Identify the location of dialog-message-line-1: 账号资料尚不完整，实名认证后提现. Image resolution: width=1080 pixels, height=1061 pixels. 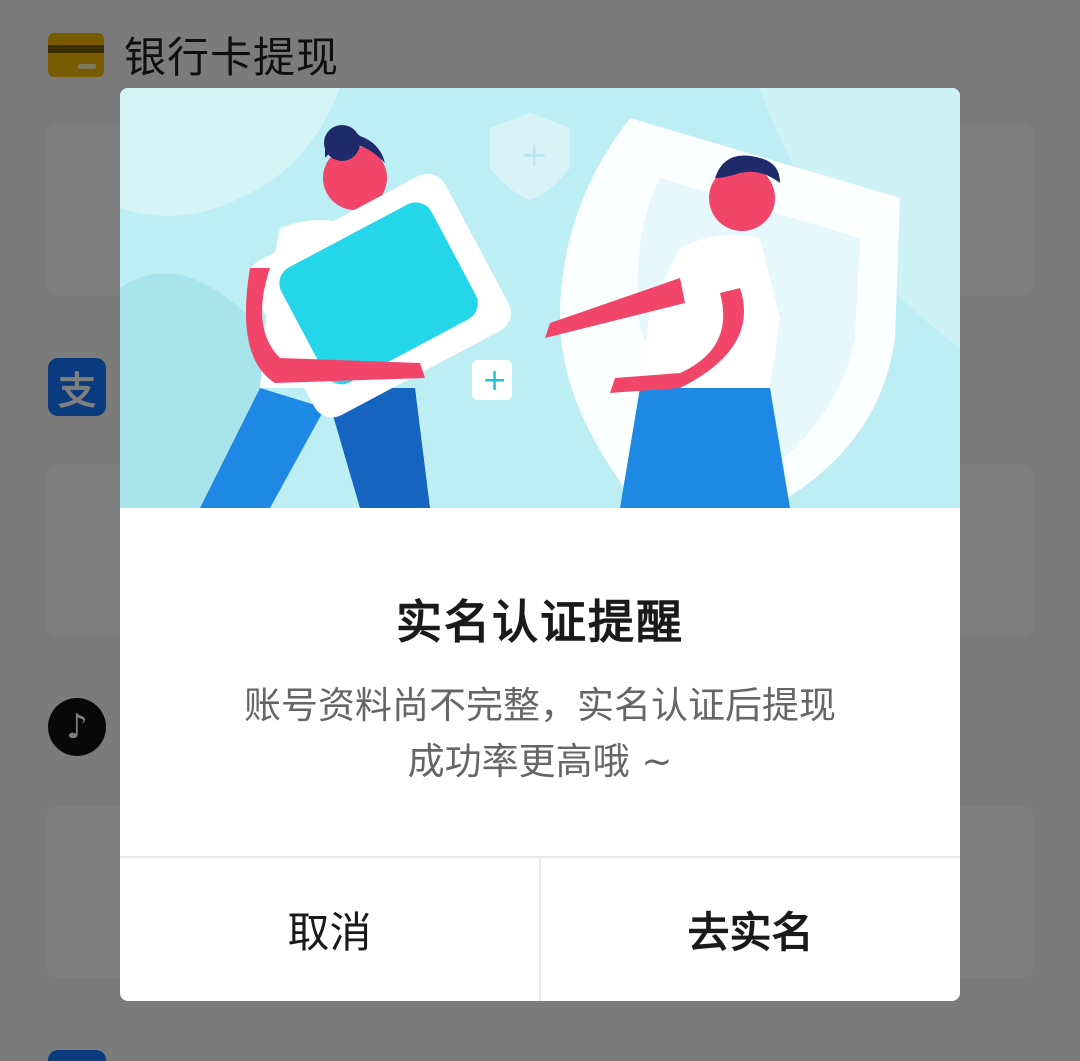
(540, 705).